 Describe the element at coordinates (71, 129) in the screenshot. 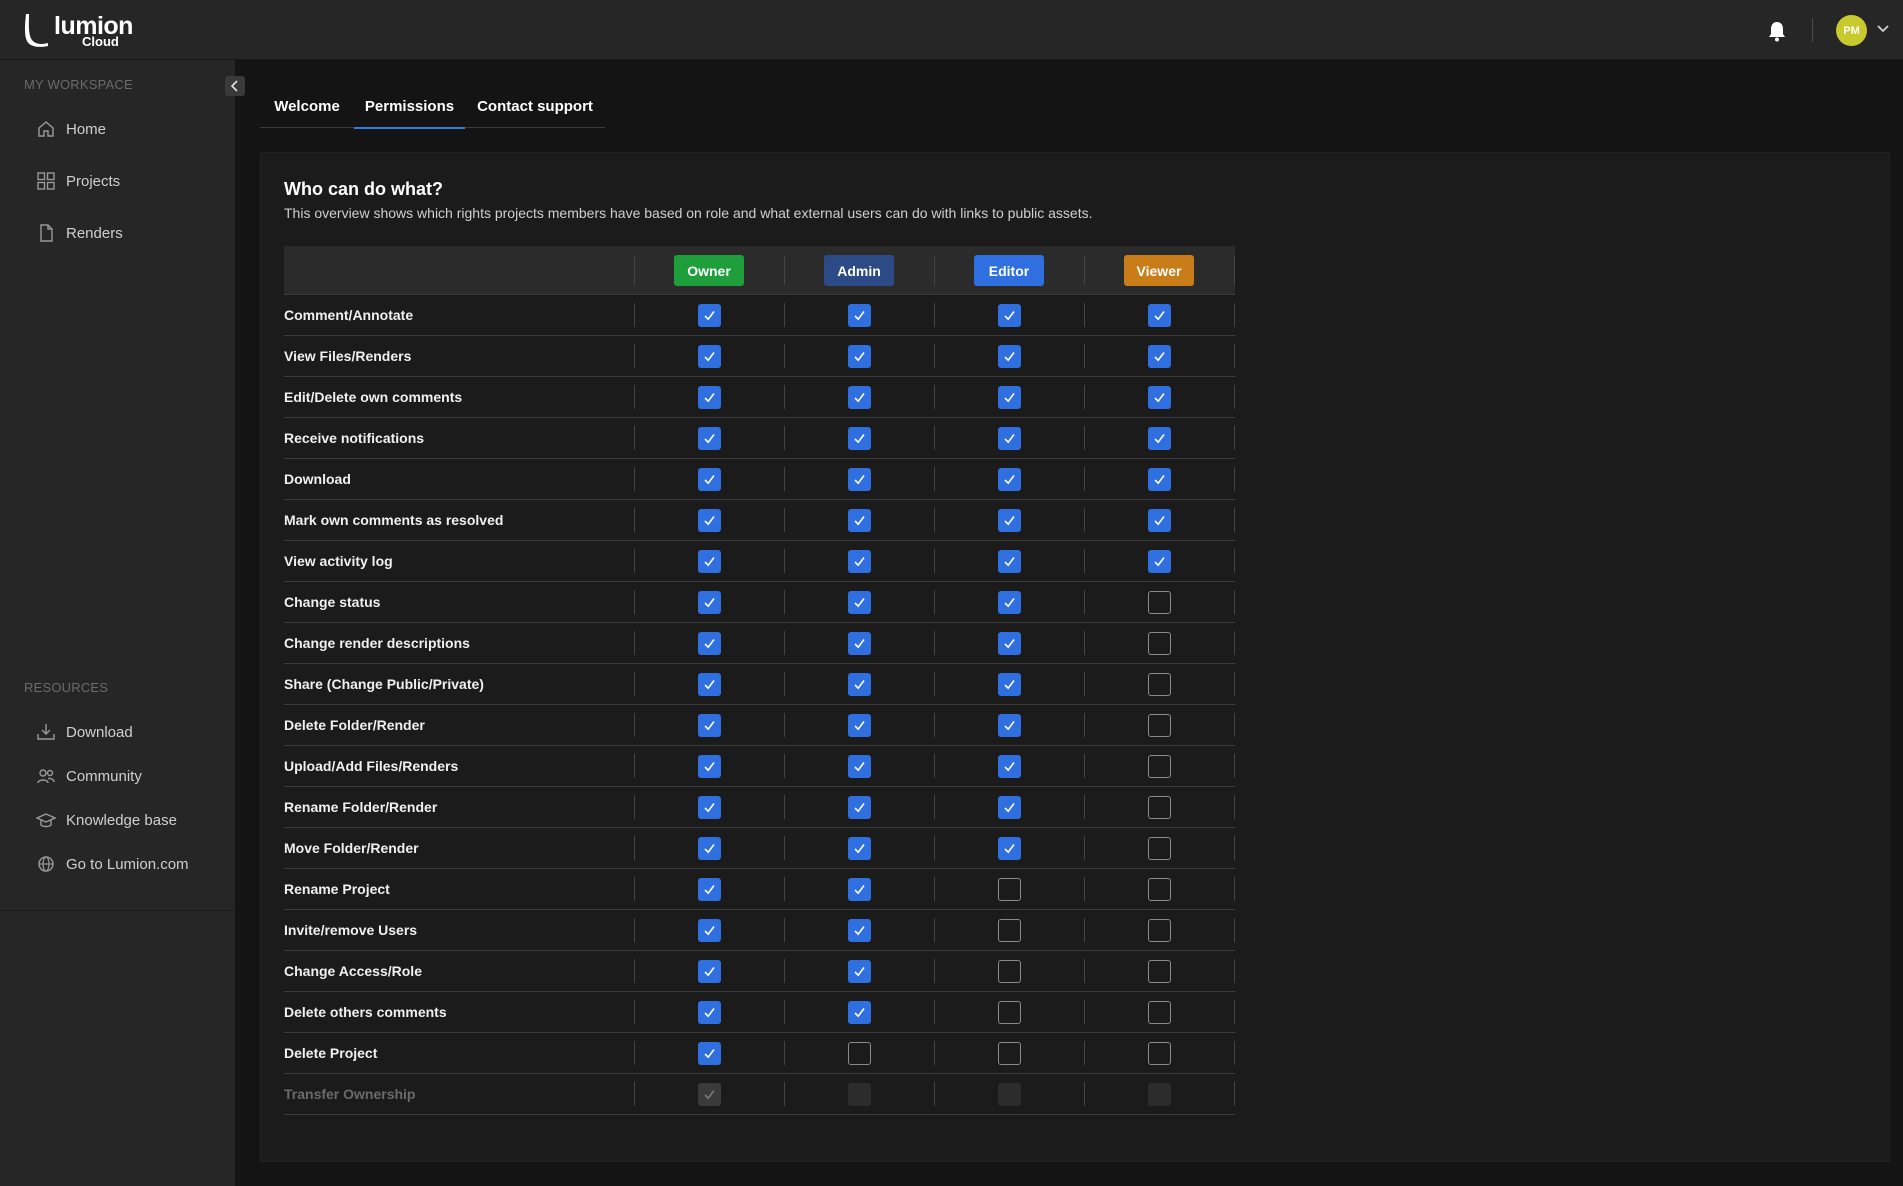

I see `sidebar-item-home: Home` at that location.